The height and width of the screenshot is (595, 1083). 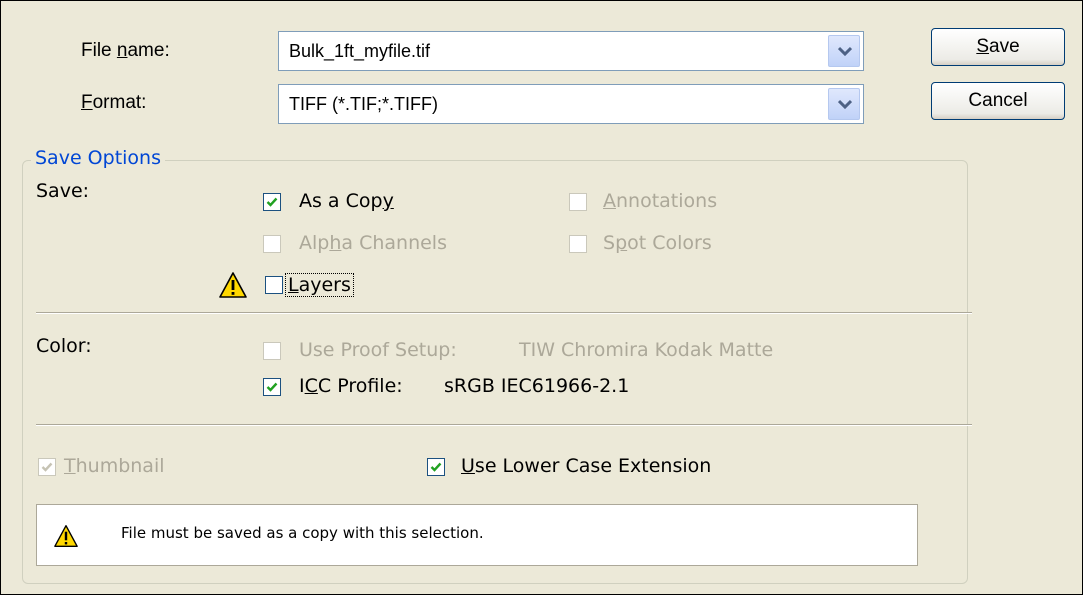 I want to click on file-name-dropdown-button, so click(x=844, y=51).